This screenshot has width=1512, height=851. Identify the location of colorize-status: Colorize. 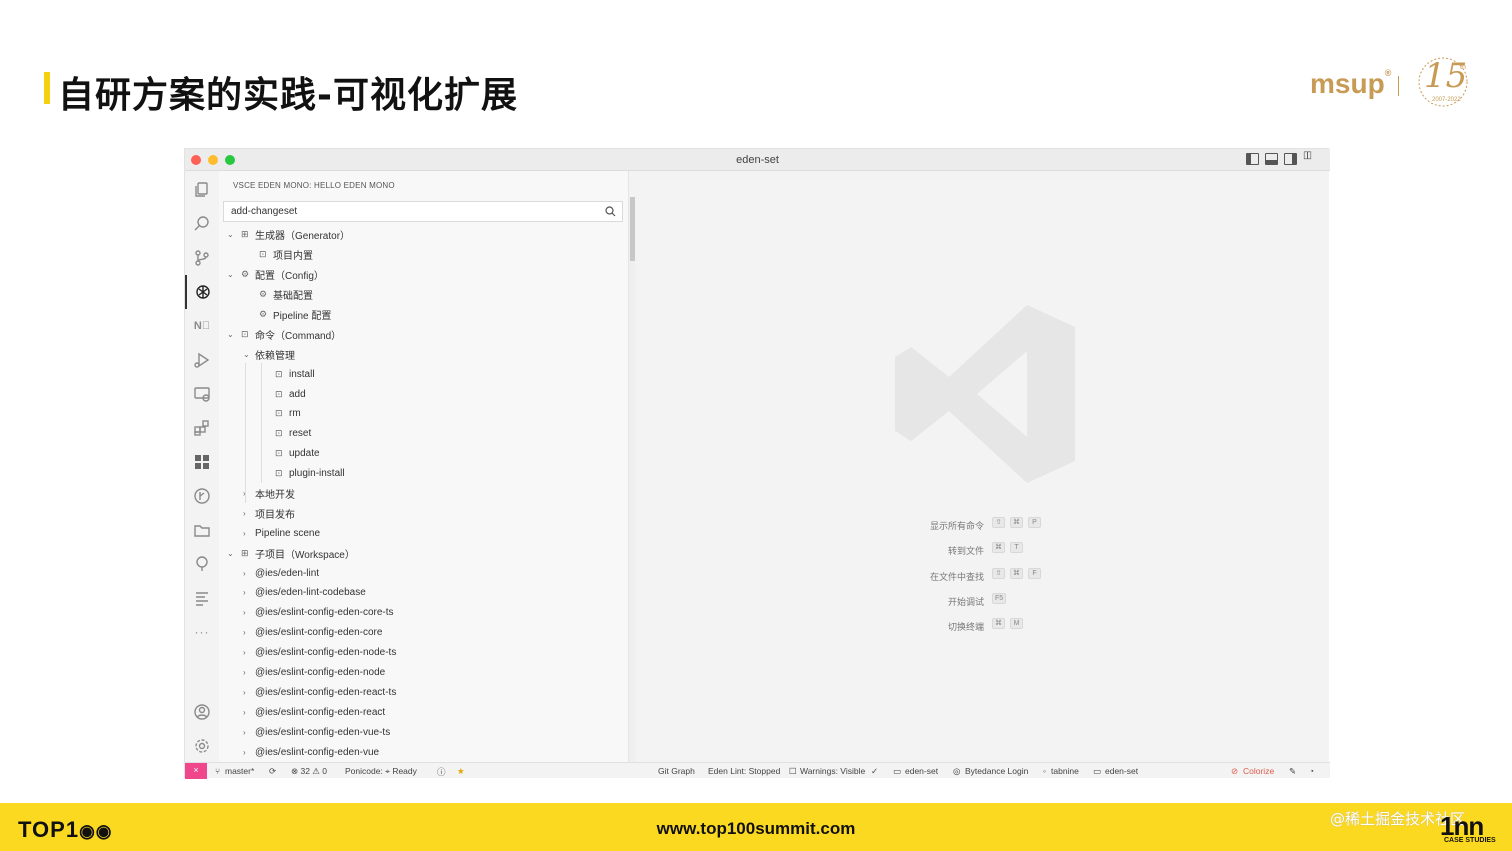
(1258, 771).